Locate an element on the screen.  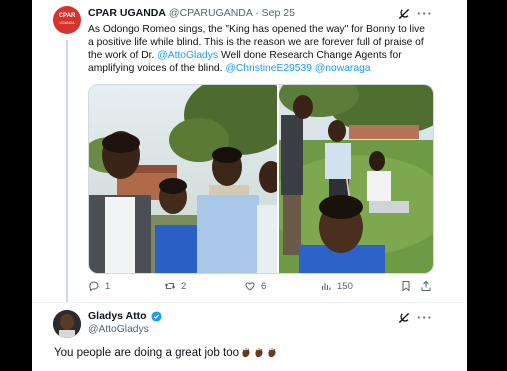
reply-text-row: You people are doing a great job too is located at coordinates (166, 353).